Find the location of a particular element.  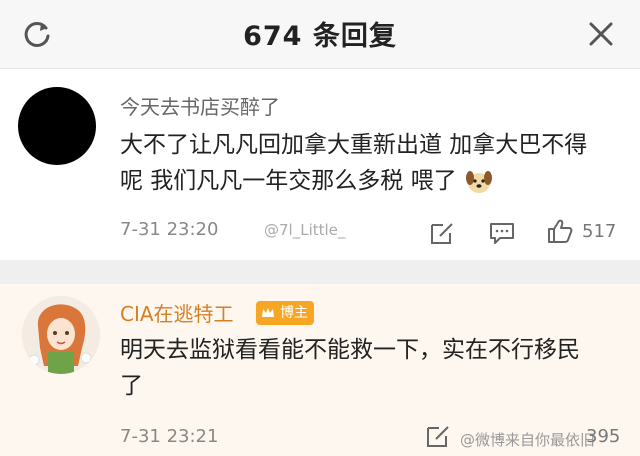

thumbs-up-icon is located at coordinates (560, 231).